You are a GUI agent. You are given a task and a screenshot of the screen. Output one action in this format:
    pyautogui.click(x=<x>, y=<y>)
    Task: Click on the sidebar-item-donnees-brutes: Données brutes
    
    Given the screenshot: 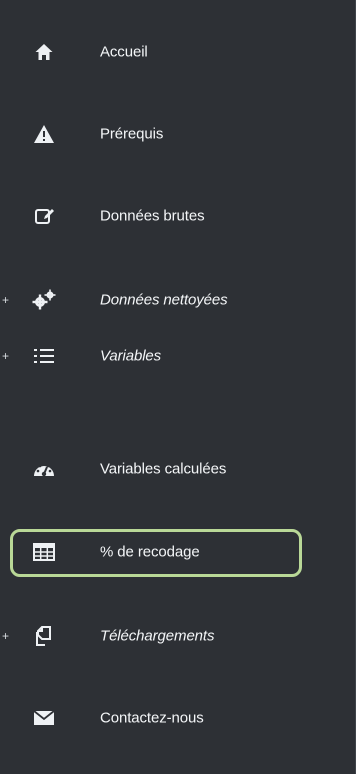 What is the action you would take?
    pyautogui.click(x=178, y=216)
    